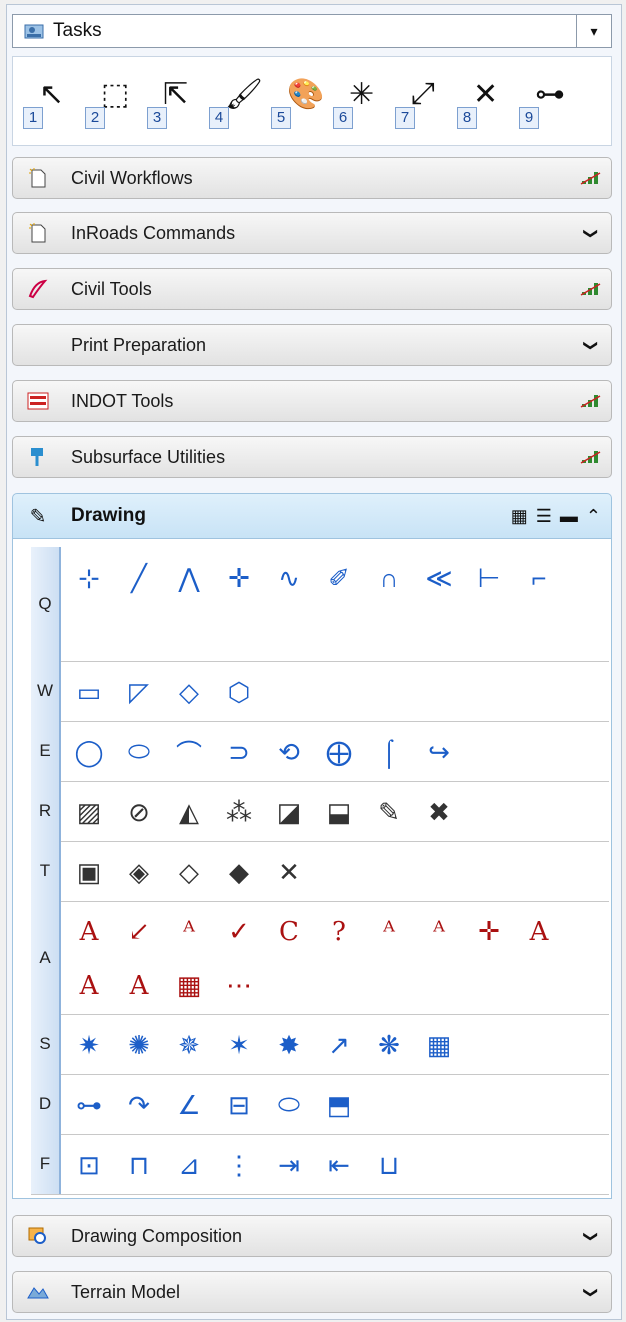 Image resolution: width=626 pixels, height=1322 pixels. I want to click on drawing-tool-icon: ≪, so click(439, 578).